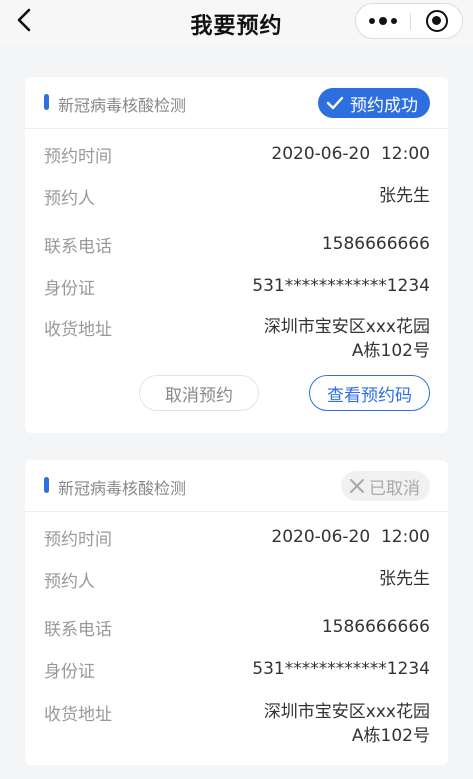  I want to click on more-dots-icon, so click(383, 21).